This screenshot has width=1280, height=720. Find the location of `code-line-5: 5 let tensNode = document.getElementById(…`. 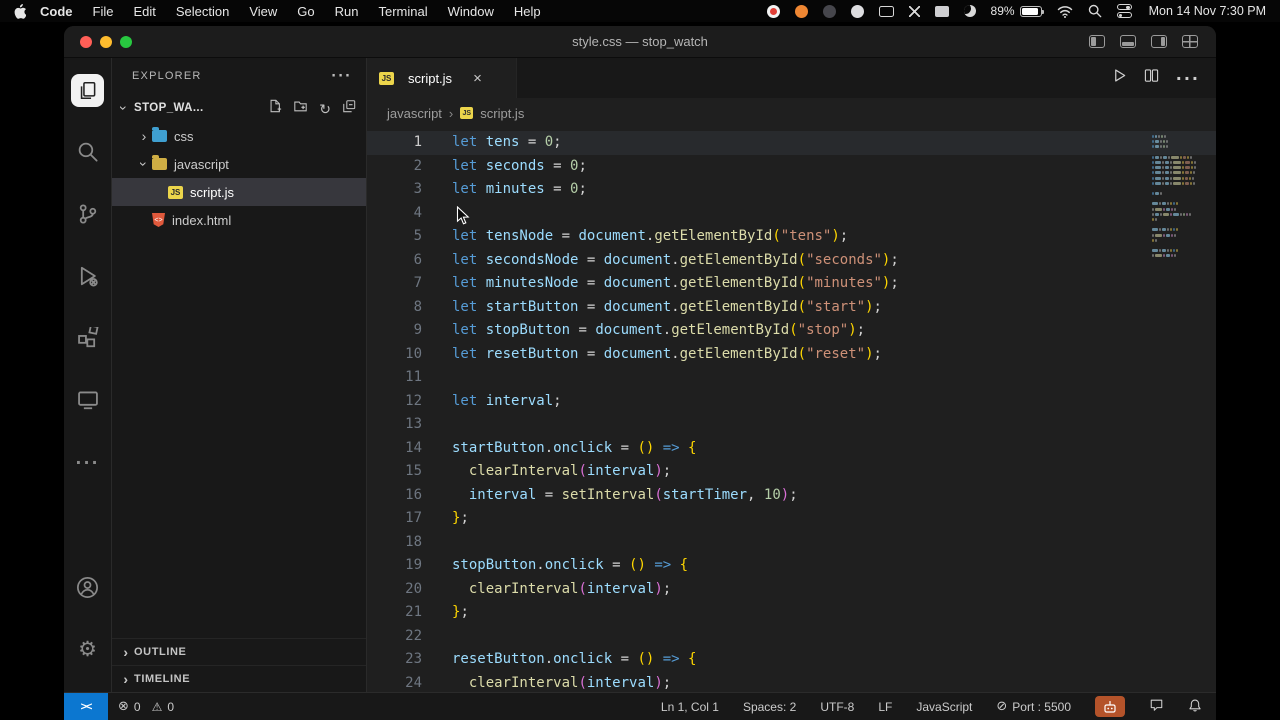

code-line-5: 5 let tensNode = document.getElementById(… is located at coordinates (791, 237).